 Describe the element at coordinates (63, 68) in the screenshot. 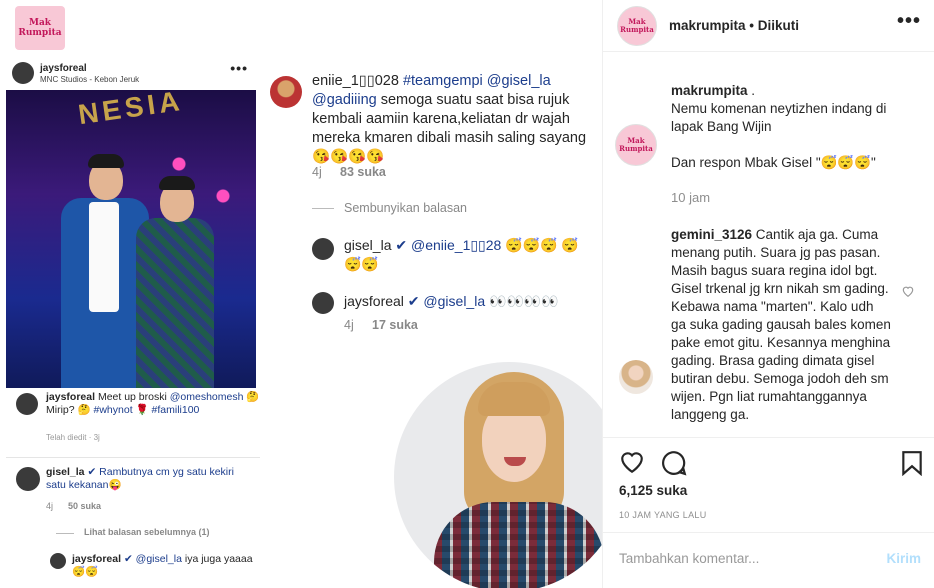

I see `screenshot-username: jaysforeal` at that location.